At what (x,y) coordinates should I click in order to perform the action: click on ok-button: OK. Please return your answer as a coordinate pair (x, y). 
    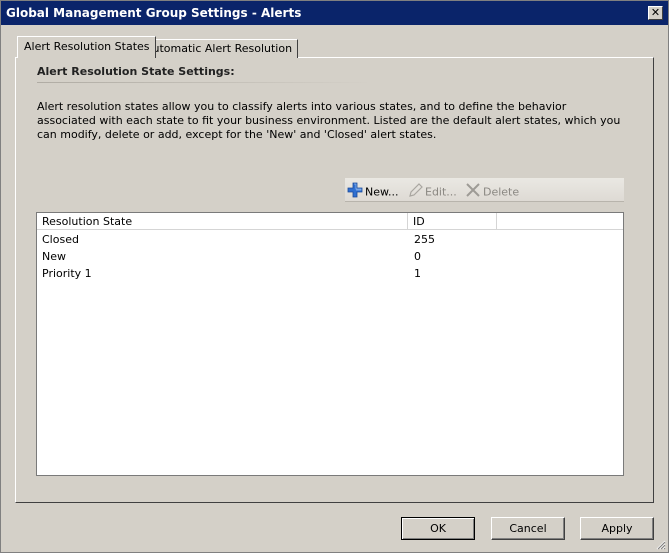
    Looking at the image, I should click on (438, 528).